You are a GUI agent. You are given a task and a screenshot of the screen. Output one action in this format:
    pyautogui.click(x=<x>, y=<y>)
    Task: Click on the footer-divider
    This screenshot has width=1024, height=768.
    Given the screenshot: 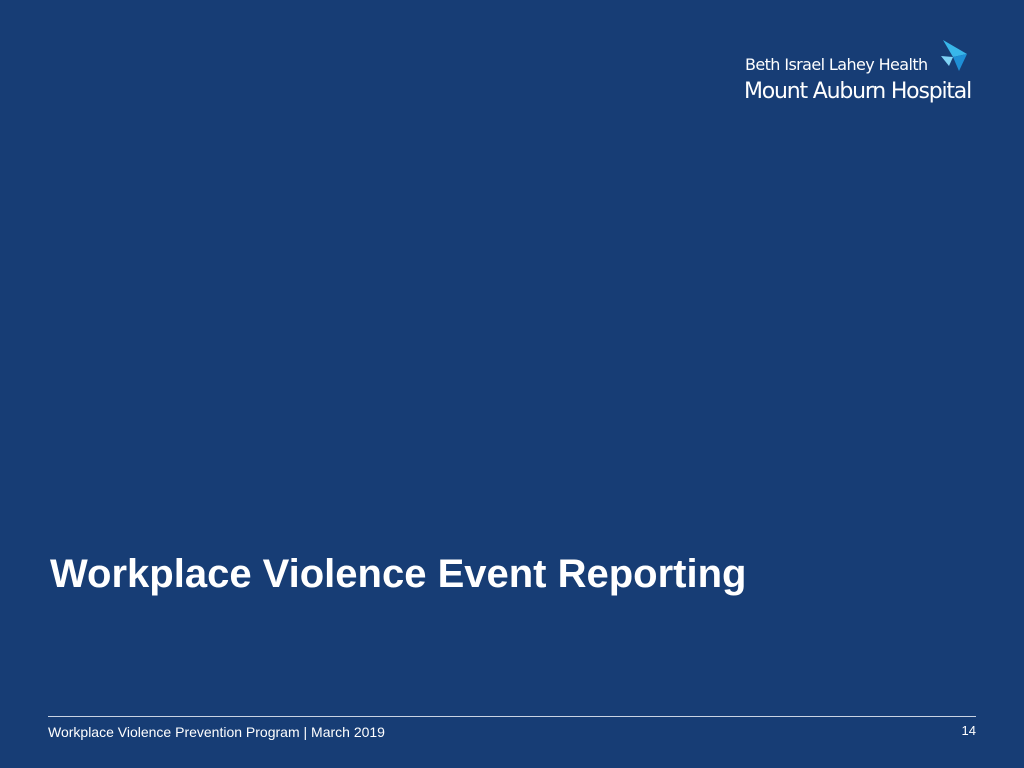 What is the action you would take?
    pyautogui.click(x=512, y=716)
    